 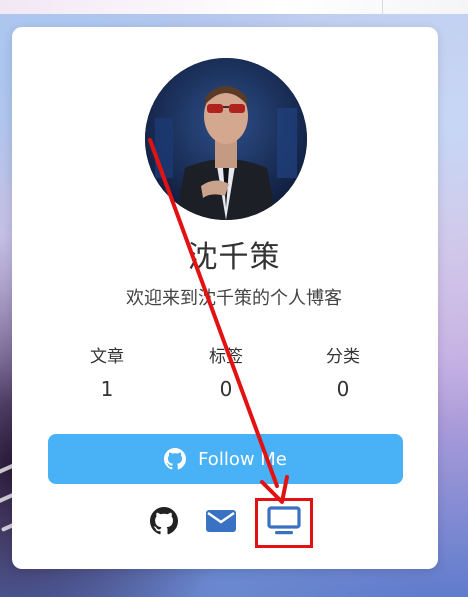 I want to click on profile-name: 沈千策, so click(x=234, y=257).